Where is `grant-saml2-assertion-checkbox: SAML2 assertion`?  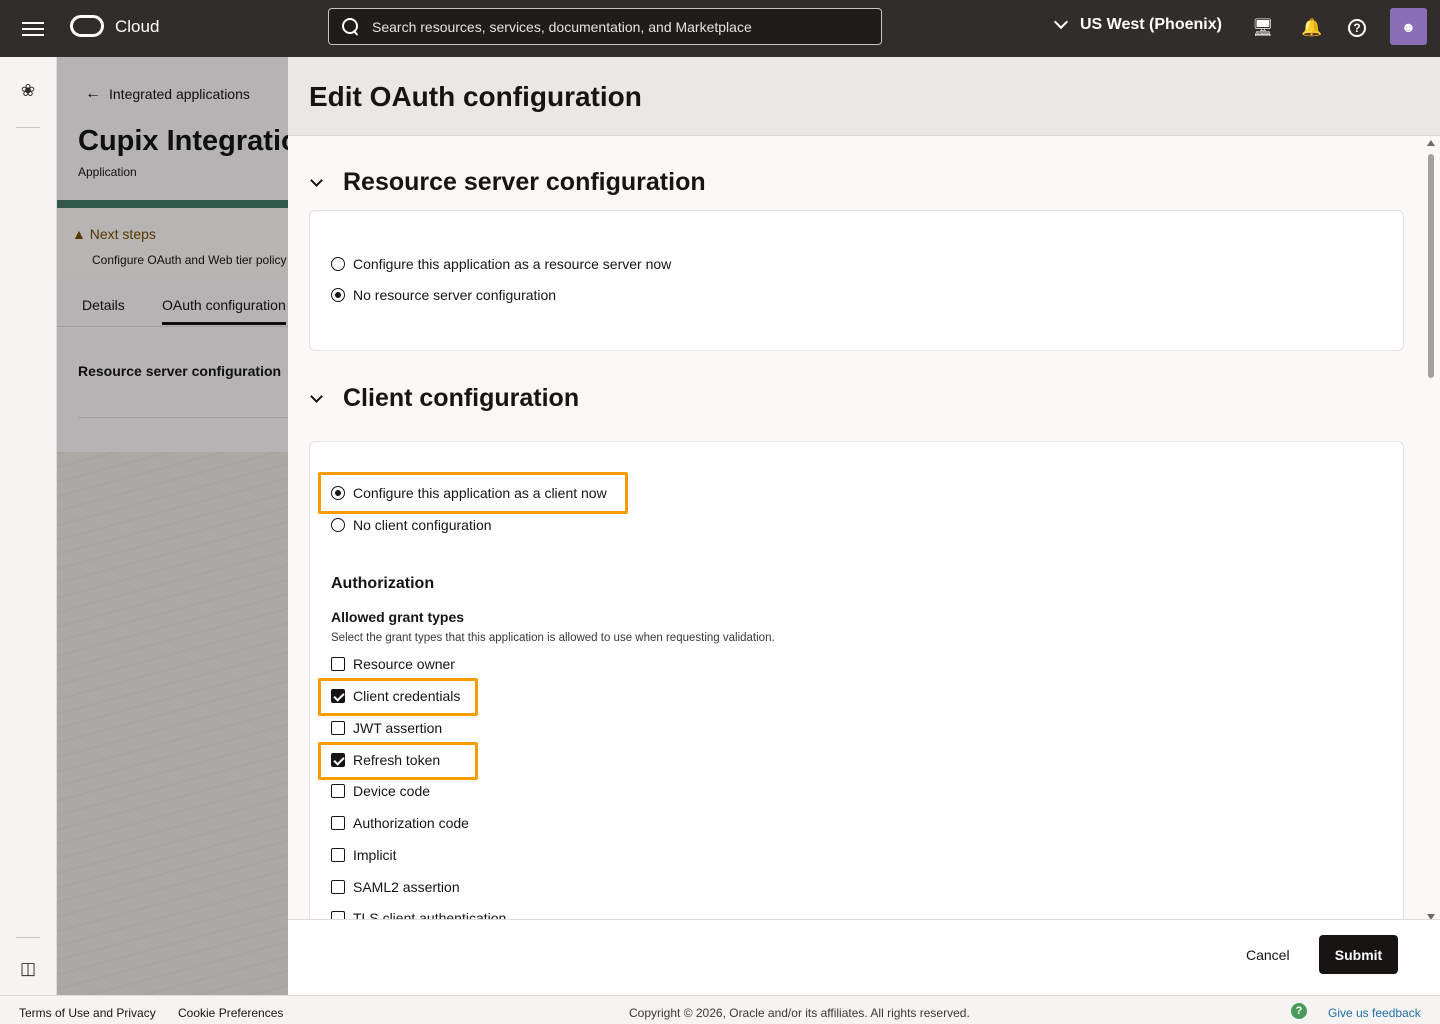
grant-saml2-assertion-checkbox: SAML2 assertion is located at coordinates (395, 887).